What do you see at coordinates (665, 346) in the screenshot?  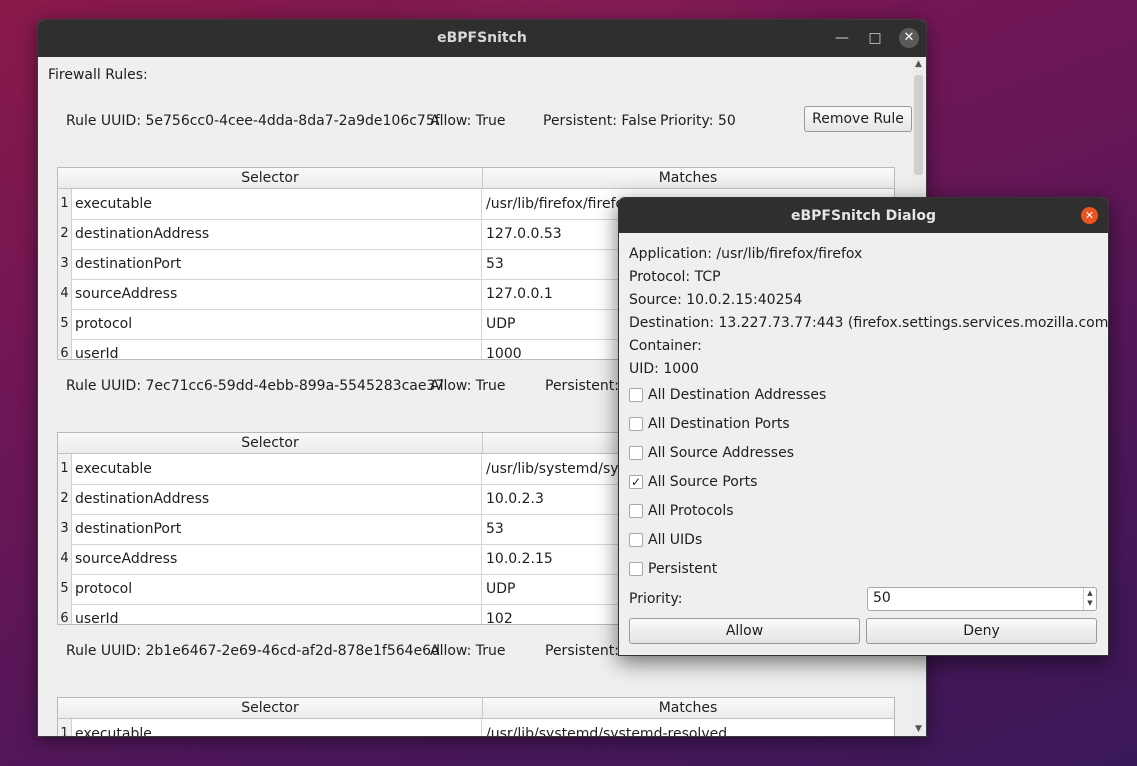 I see `container-info: Container:` at bounding box center [665, 346].